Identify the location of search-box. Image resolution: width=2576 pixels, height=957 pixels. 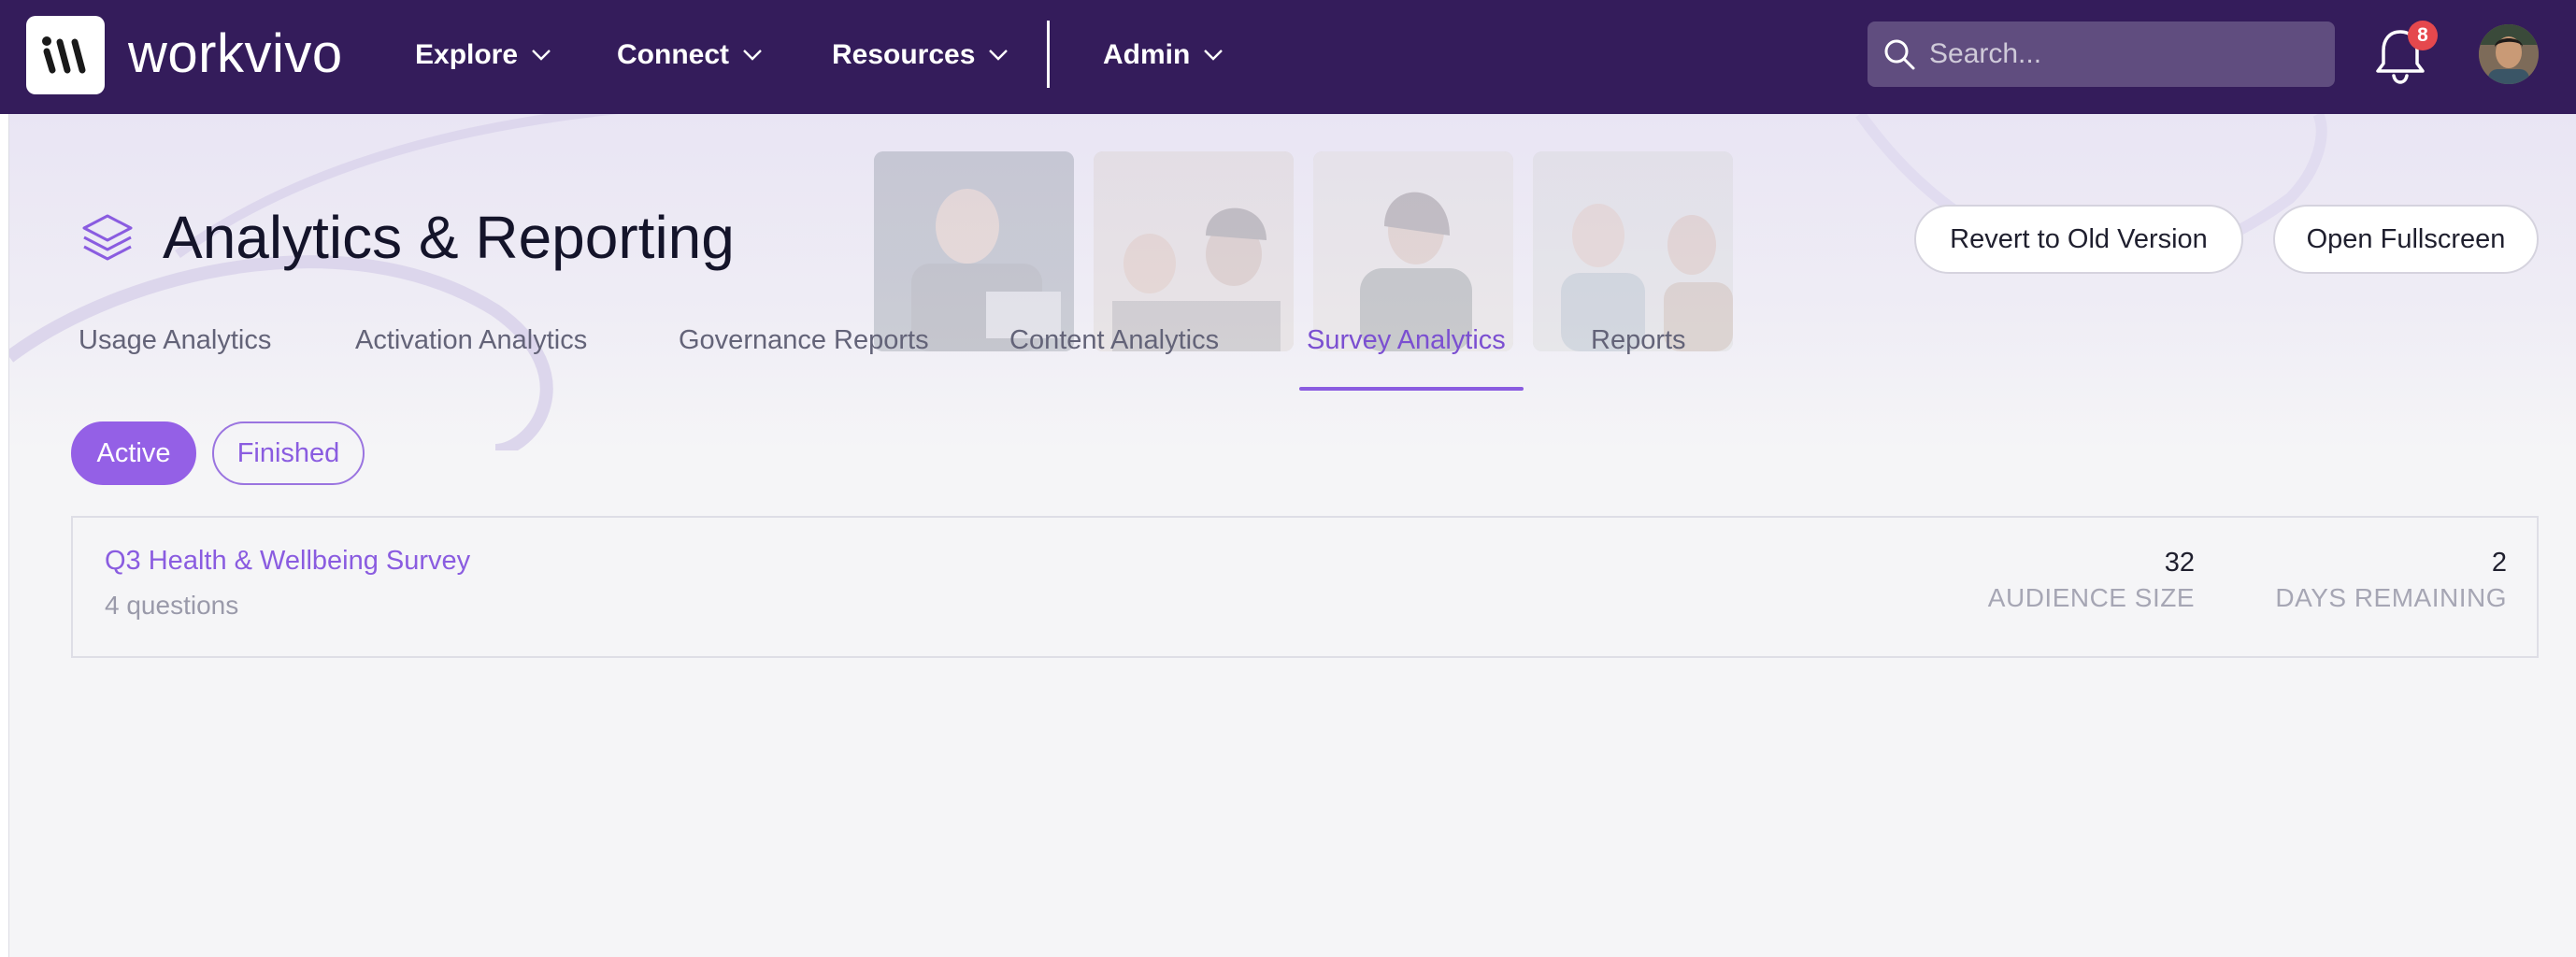
(2101, 54).